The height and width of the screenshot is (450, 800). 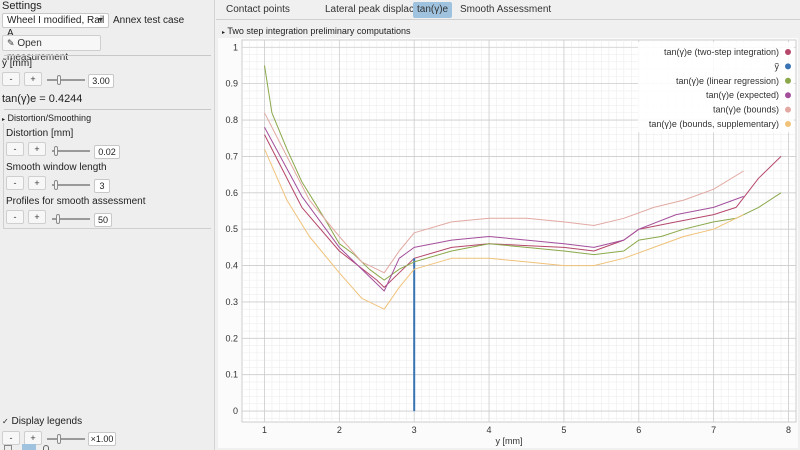 What do you see at coordinates (11, 79) in the screenshot?
I see `ytilde-decrement-button: -` at bounding box center [11, 79].